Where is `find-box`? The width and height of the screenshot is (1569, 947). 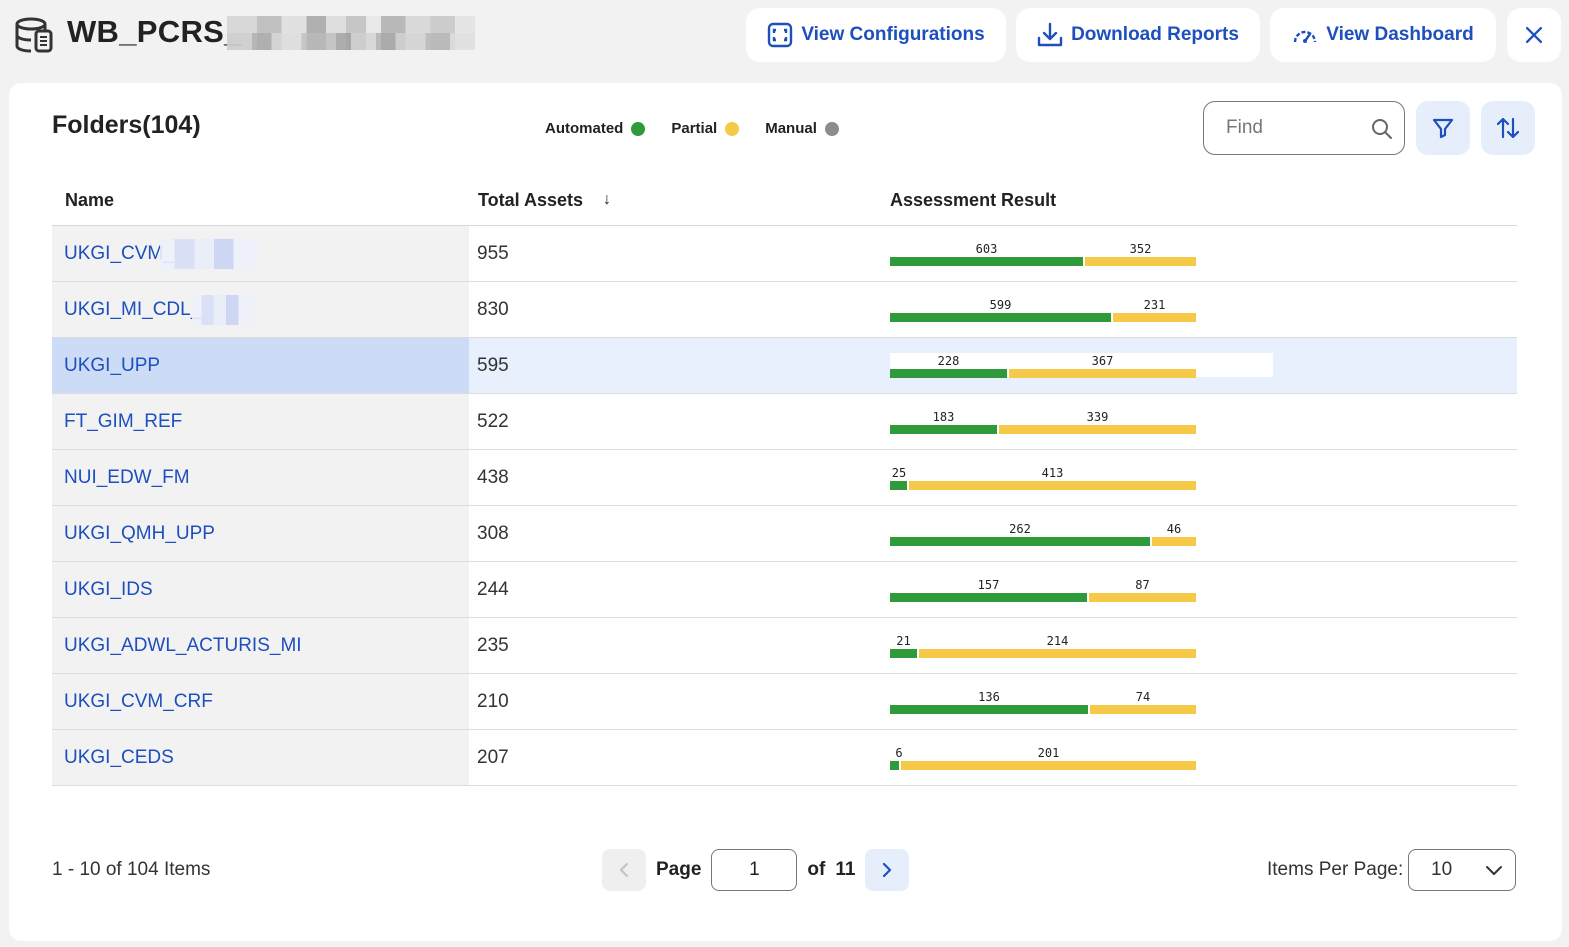
find-box is located at coordinates (1304, 128).